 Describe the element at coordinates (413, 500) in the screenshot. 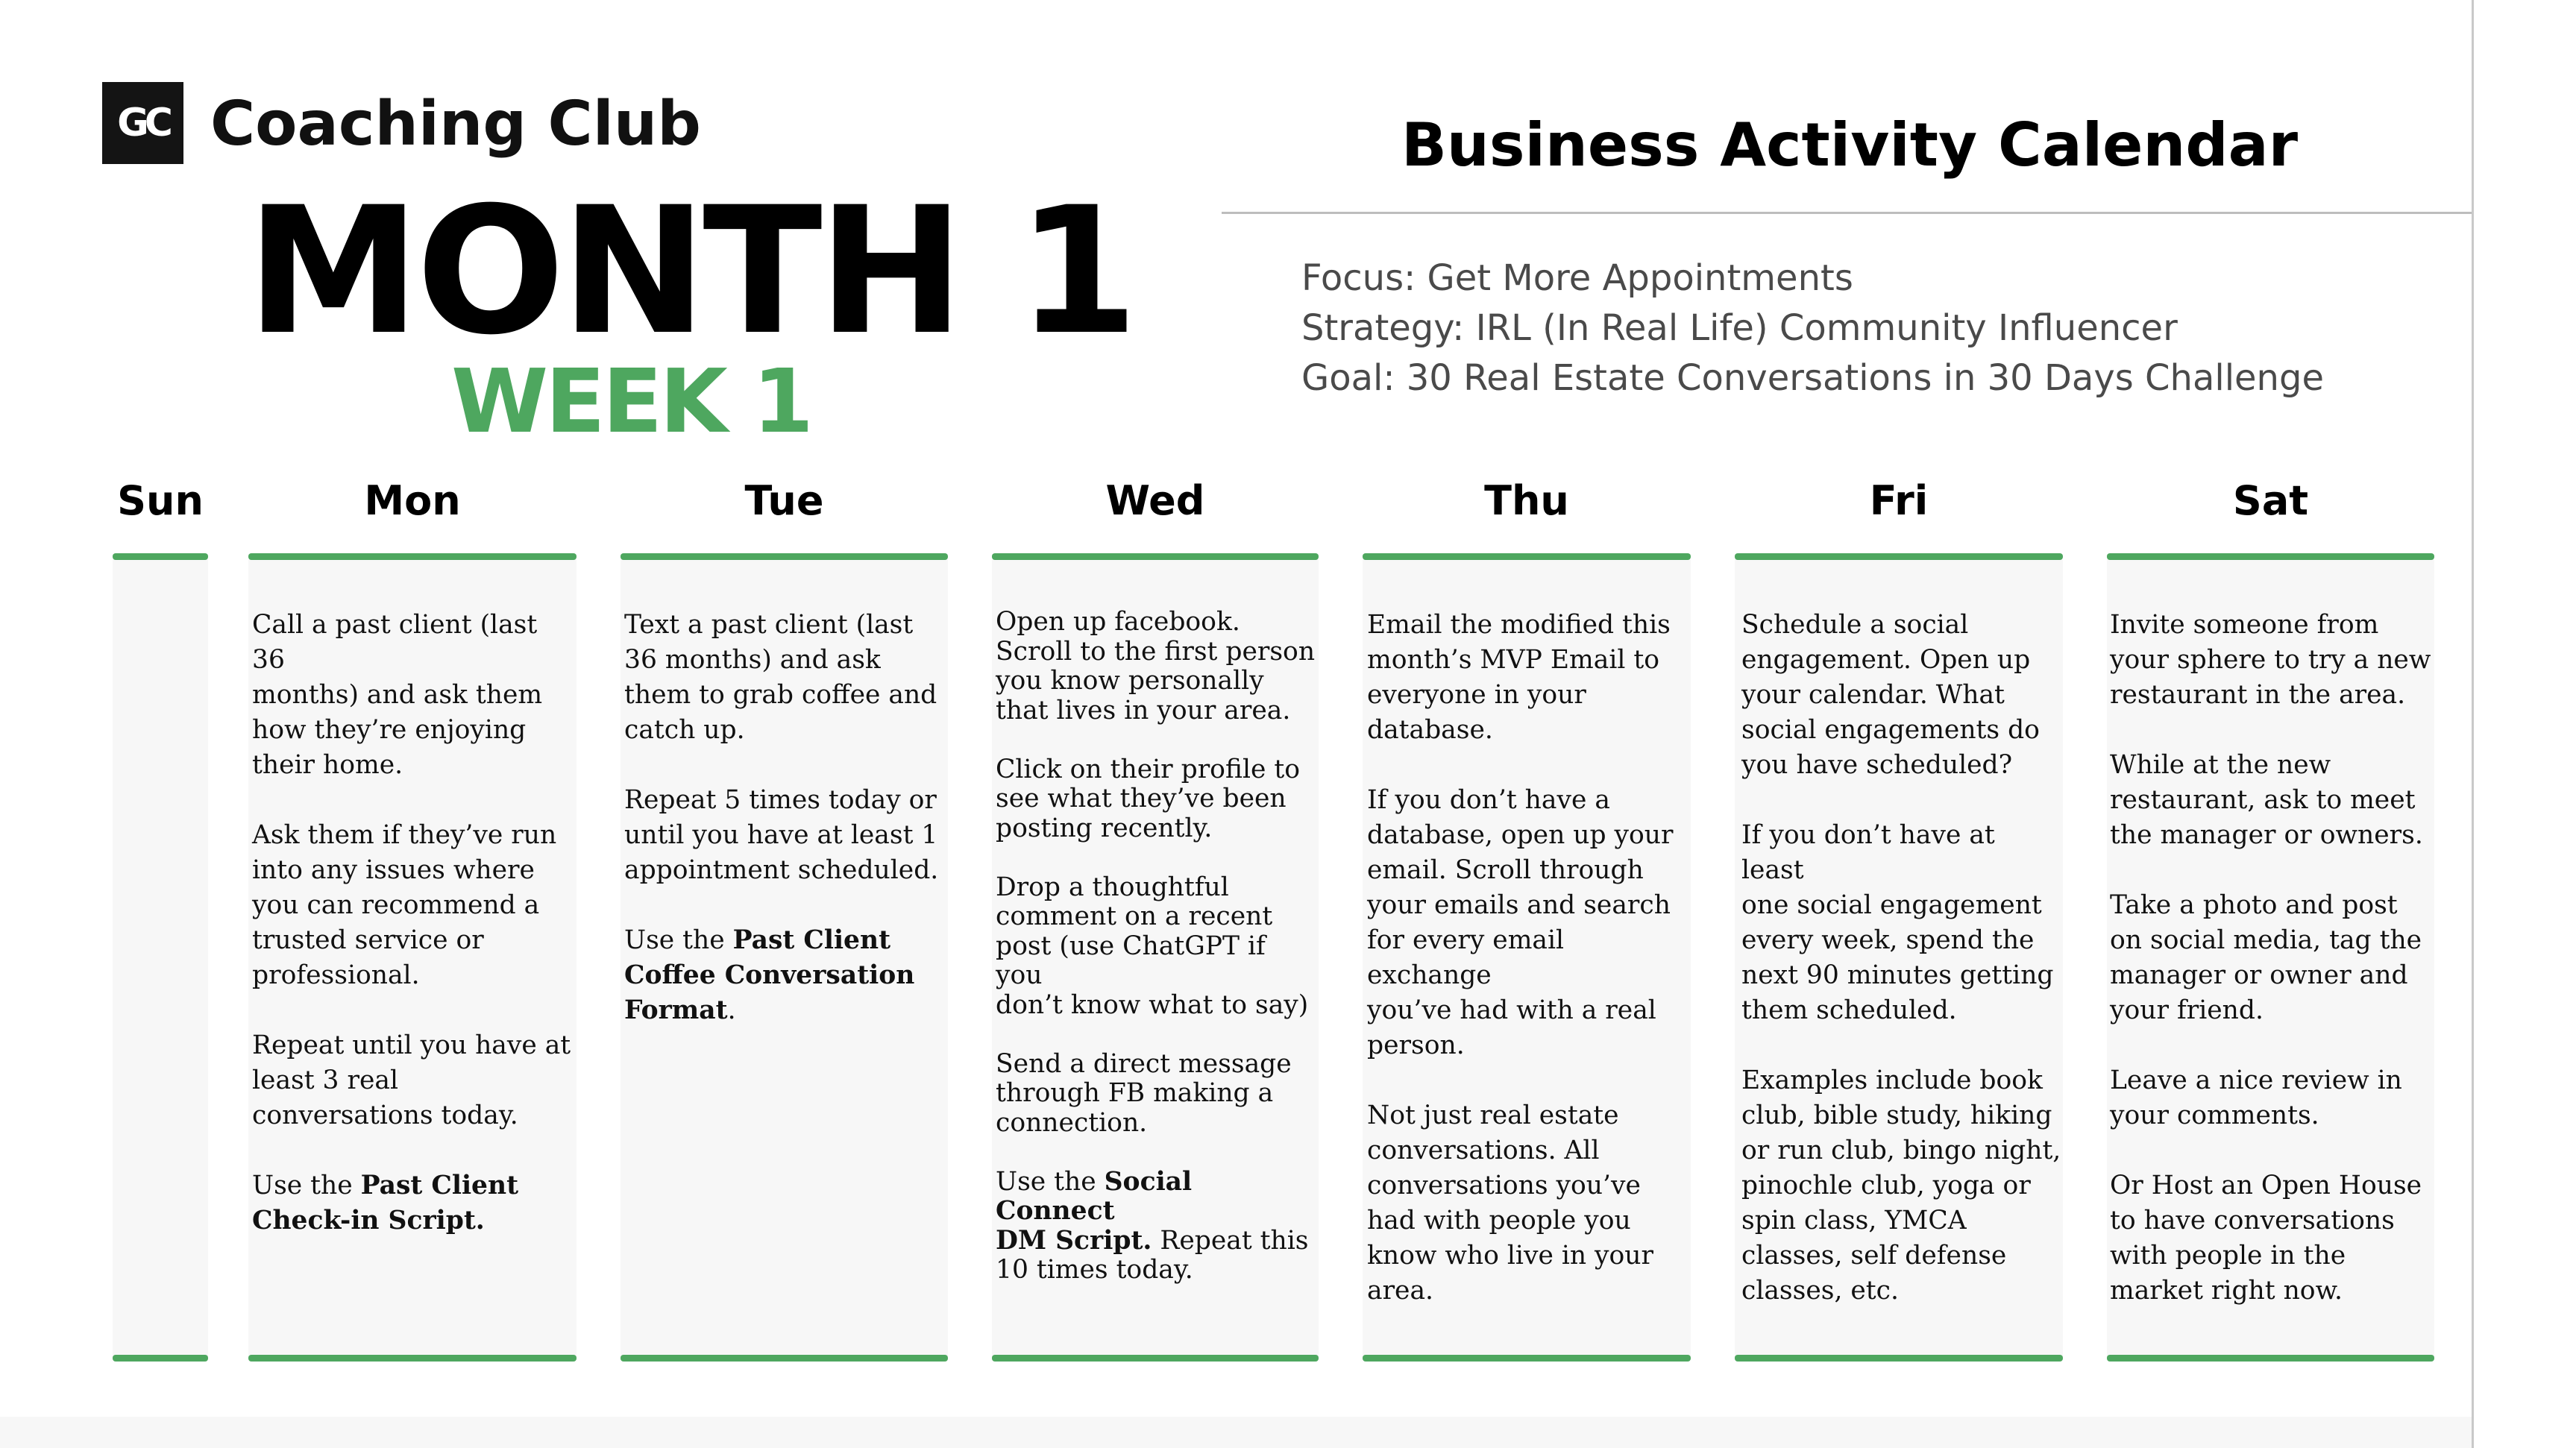

I see `day-header-mon: Mon` at that location.